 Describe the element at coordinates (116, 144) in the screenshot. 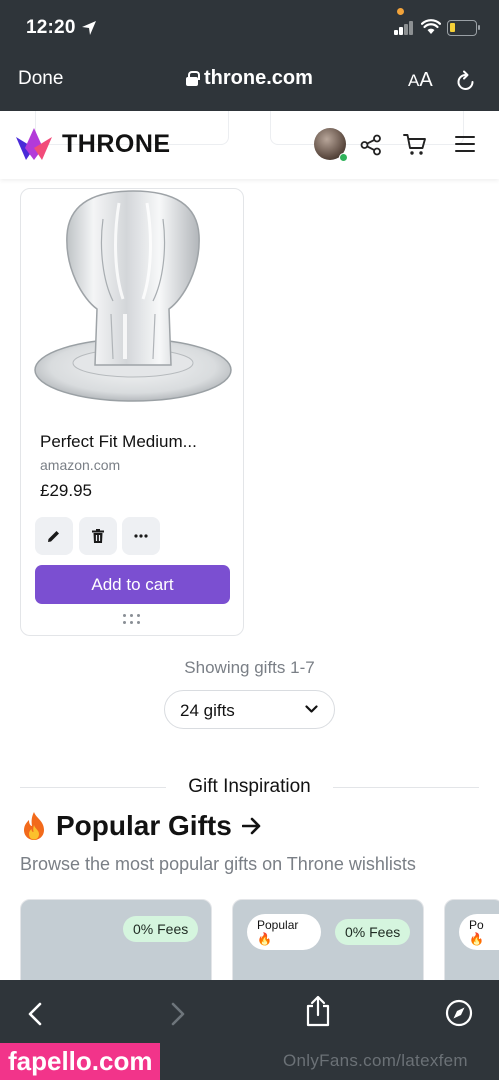

I see `throne-logo-text: THRONE` at that location.